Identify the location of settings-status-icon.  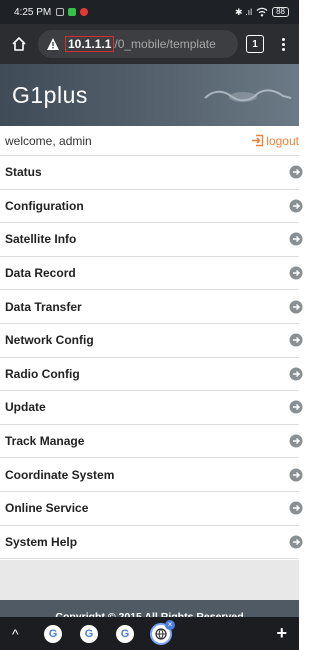
(60, 12).